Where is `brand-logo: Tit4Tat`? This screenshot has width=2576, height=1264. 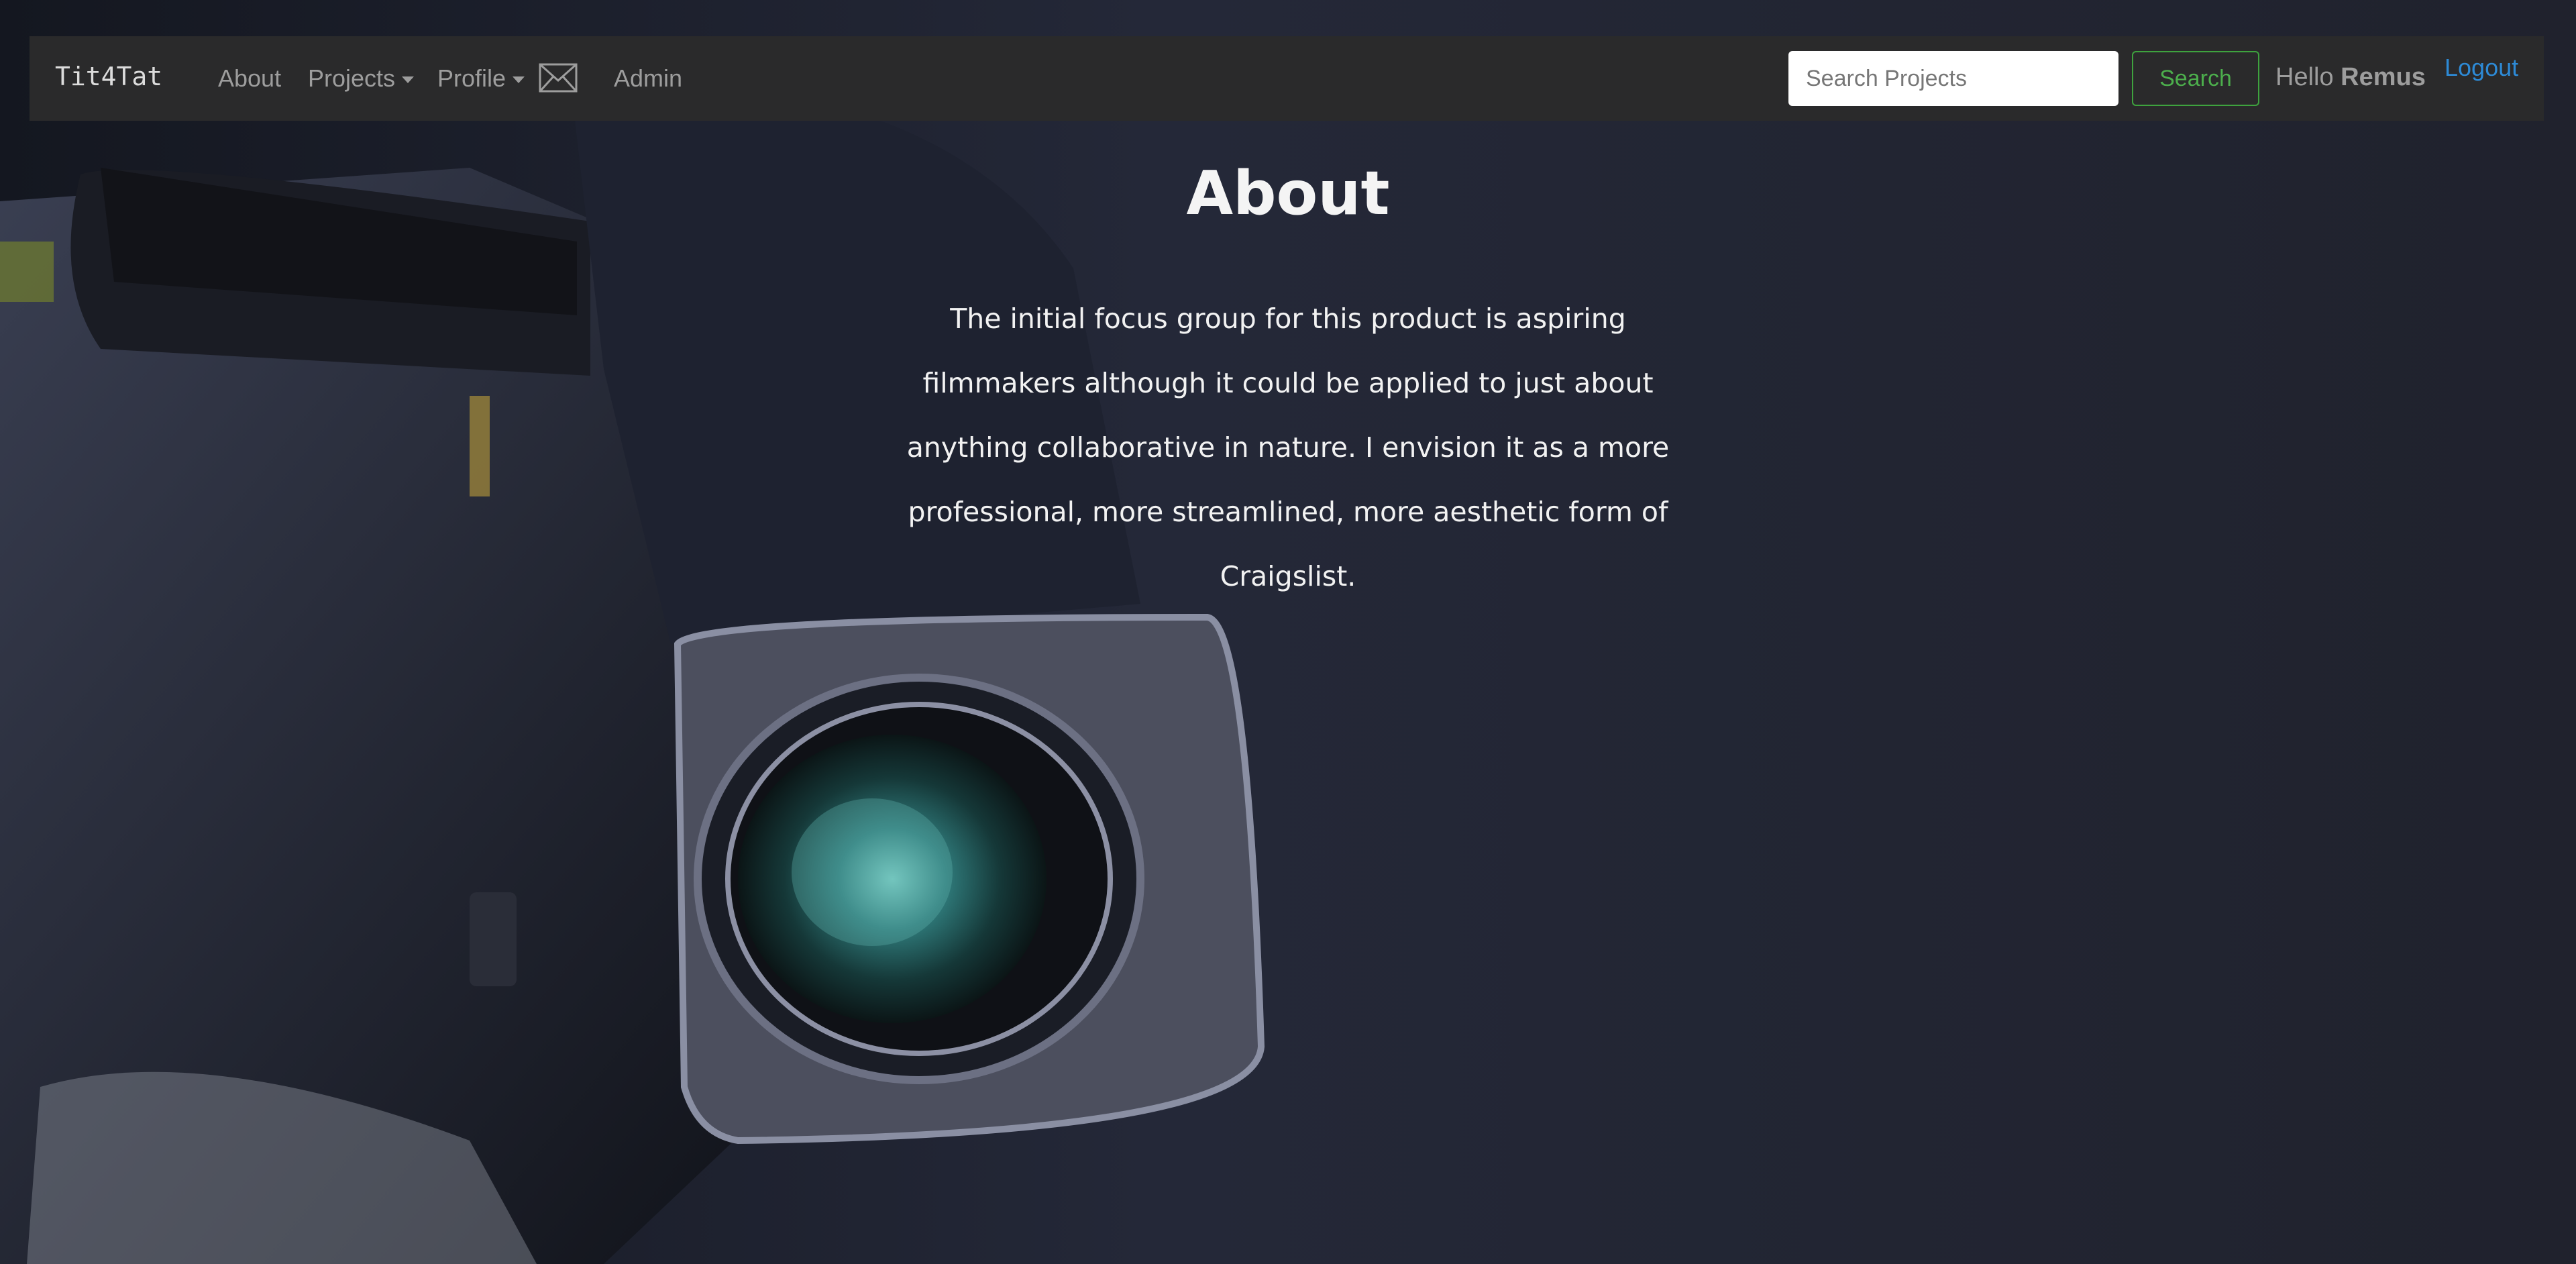 brand-logo: Tit4Tat is located at coordinates (108, 76).